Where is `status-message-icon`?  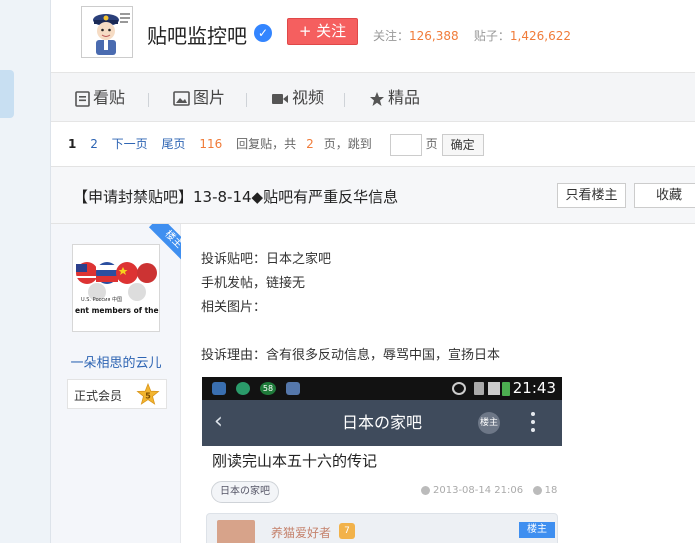 status-message-icon is located at coordinates (293, 388).